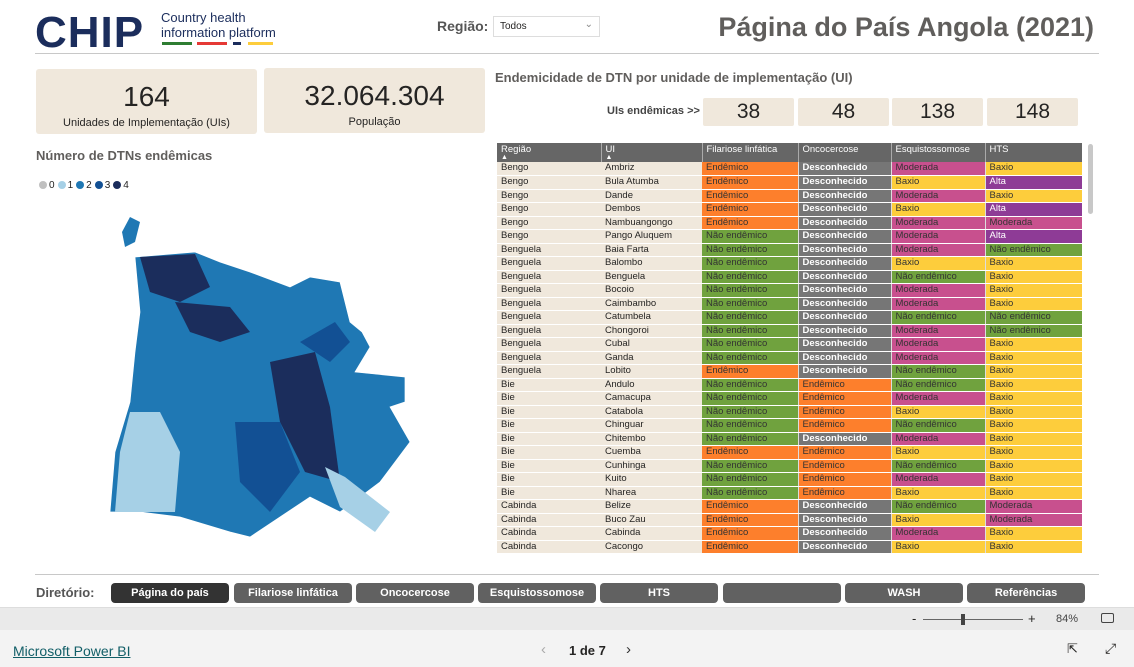  I want to click on flag-stripe, so click(260, 43).